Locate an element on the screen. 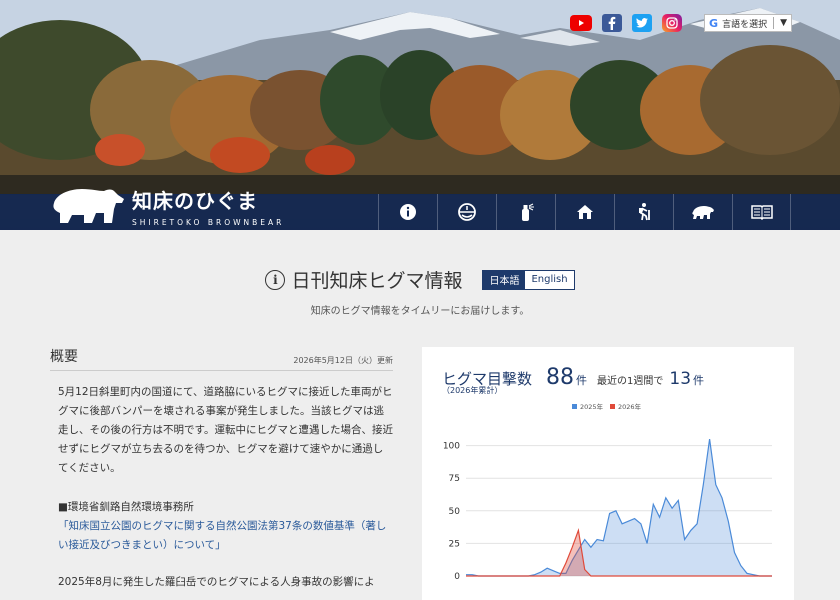 This screenshot has width=840, height=600. page-subtitle: 知床のヒグマ情報をタイムリーにお届けします。 is located at coordinates (420, 311).